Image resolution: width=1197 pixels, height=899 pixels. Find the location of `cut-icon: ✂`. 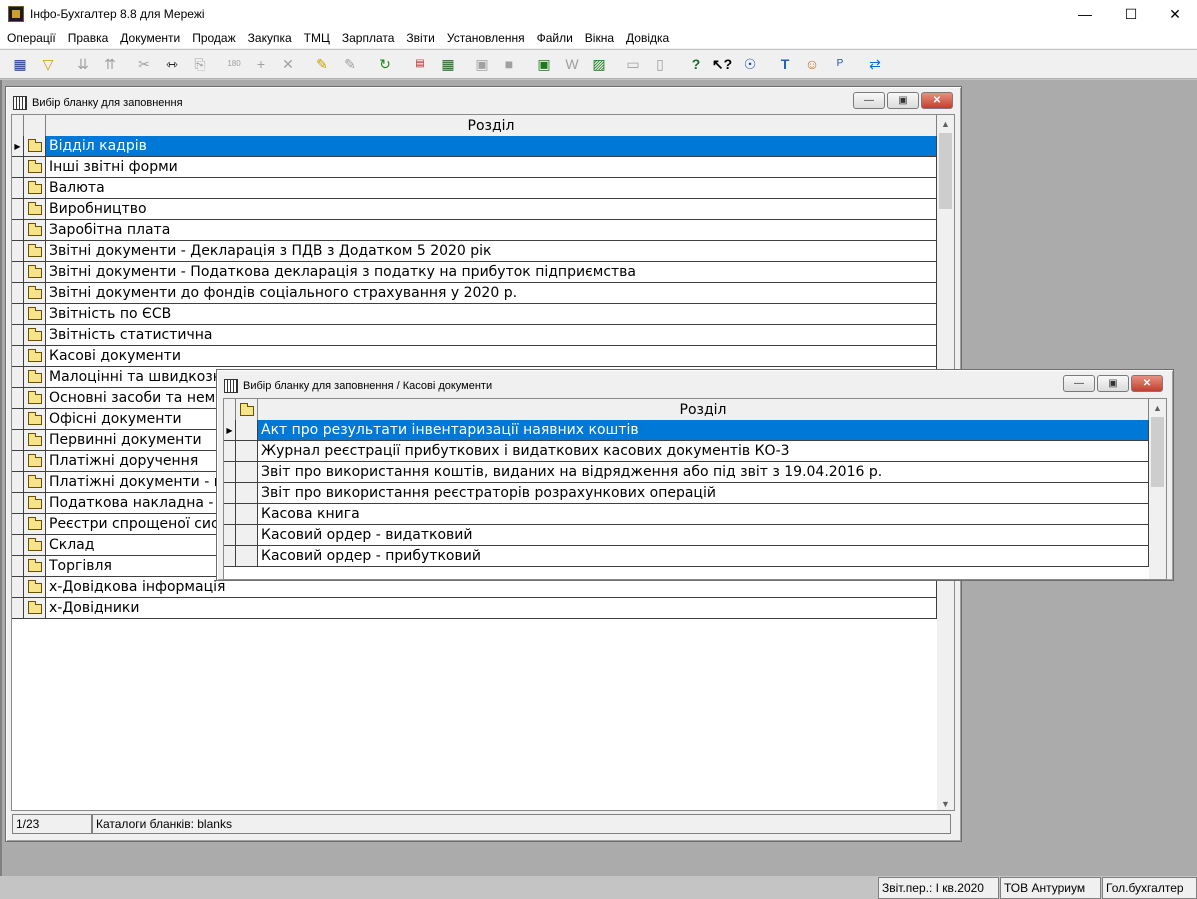

cut-icon: ✂ is located at coordinates (144, 64).